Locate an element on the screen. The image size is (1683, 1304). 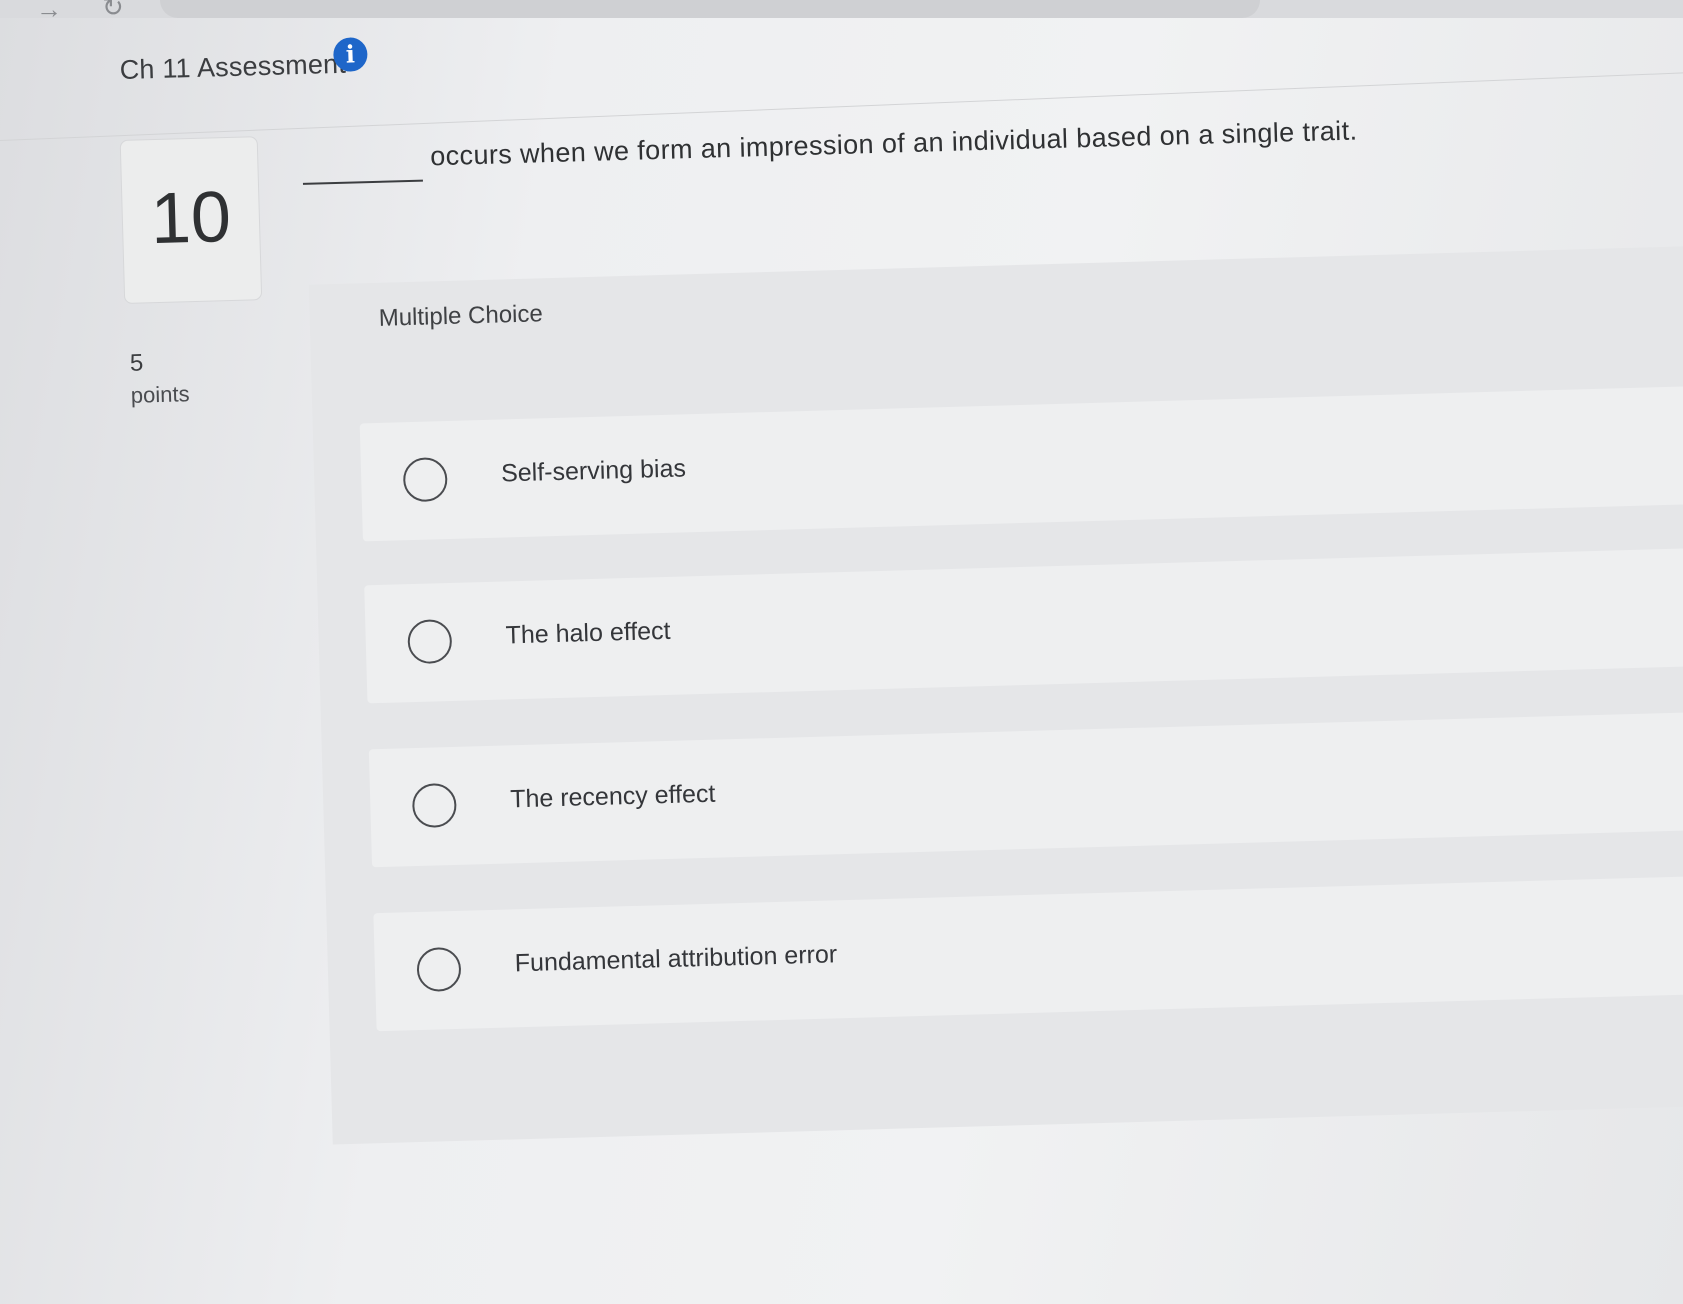
option-label: The halo effect is located at coordinates (588, 634).